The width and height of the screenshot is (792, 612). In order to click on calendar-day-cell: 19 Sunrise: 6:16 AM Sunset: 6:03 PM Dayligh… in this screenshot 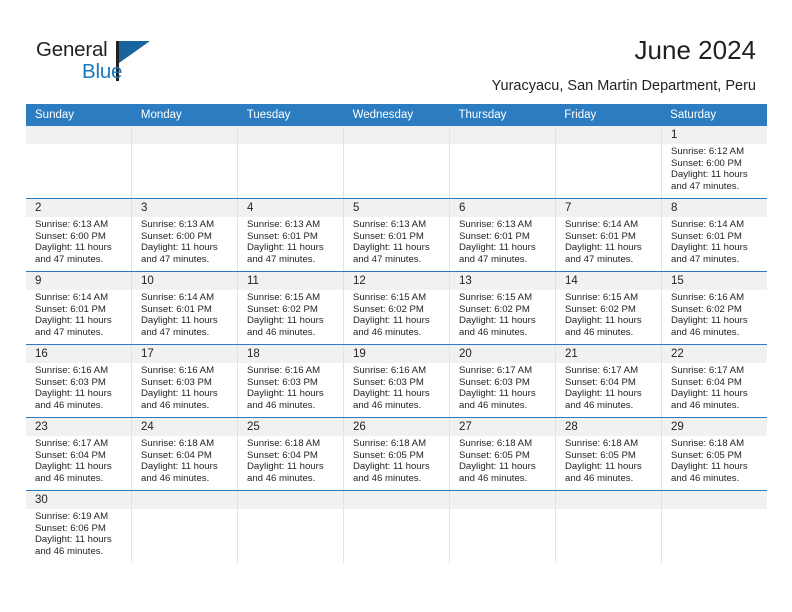, I will do `click(397, 381)`.